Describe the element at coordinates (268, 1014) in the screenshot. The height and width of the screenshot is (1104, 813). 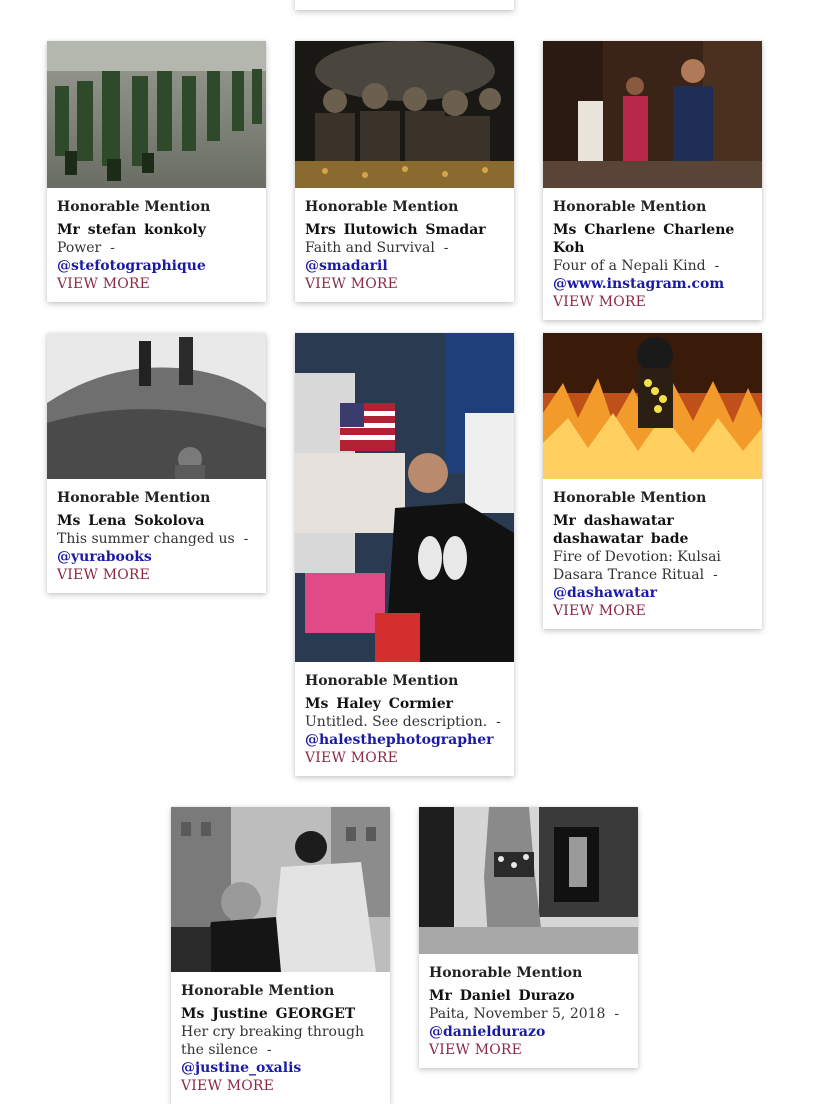
I see `photographer-name: Ms Justine GEORGET` at that location.